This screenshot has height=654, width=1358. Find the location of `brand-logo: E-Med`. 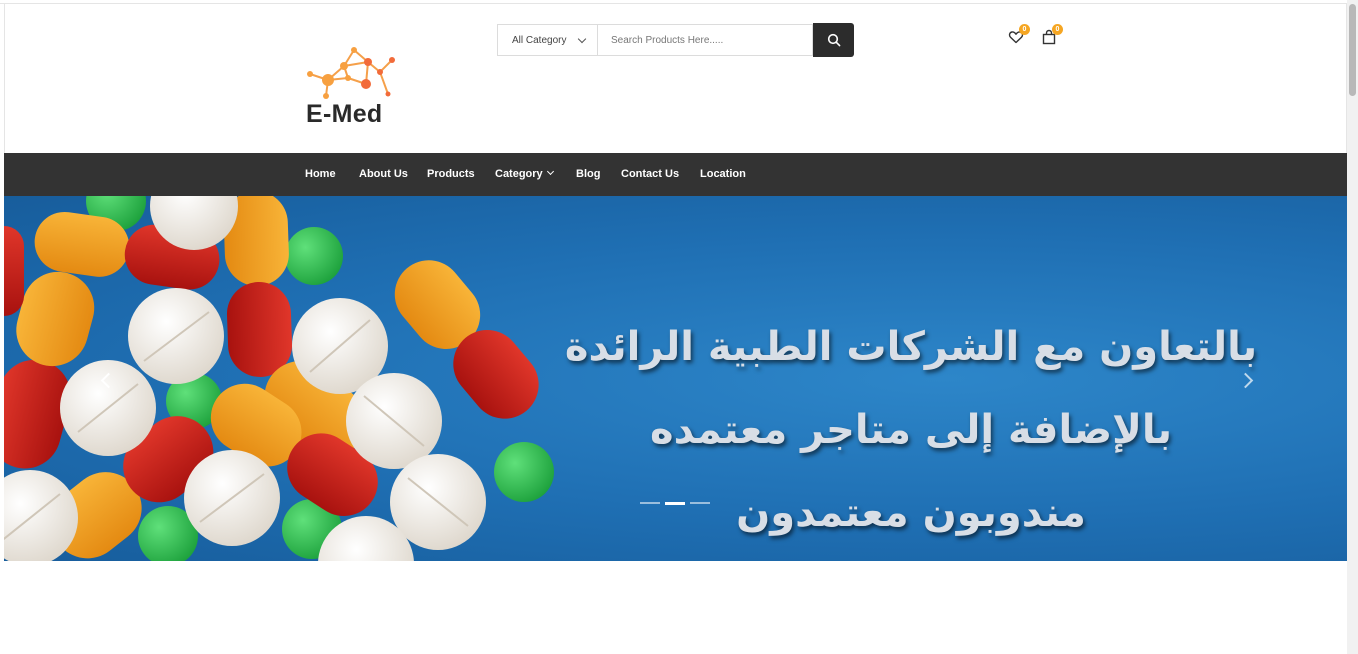

brand-logo: E-Med is located at coordinates (352, 86).